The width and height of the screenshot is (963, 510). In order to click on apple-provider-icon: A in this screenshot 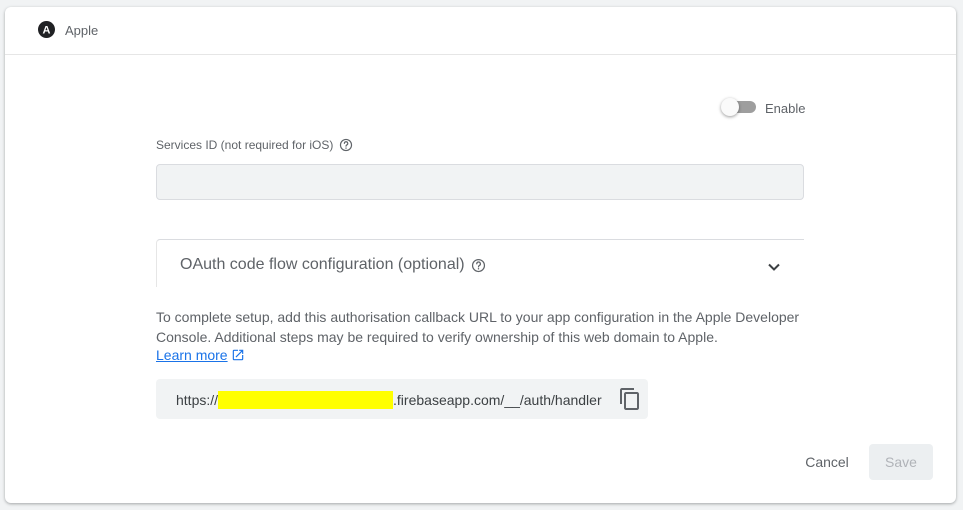, I will do `click(46, 29)`.